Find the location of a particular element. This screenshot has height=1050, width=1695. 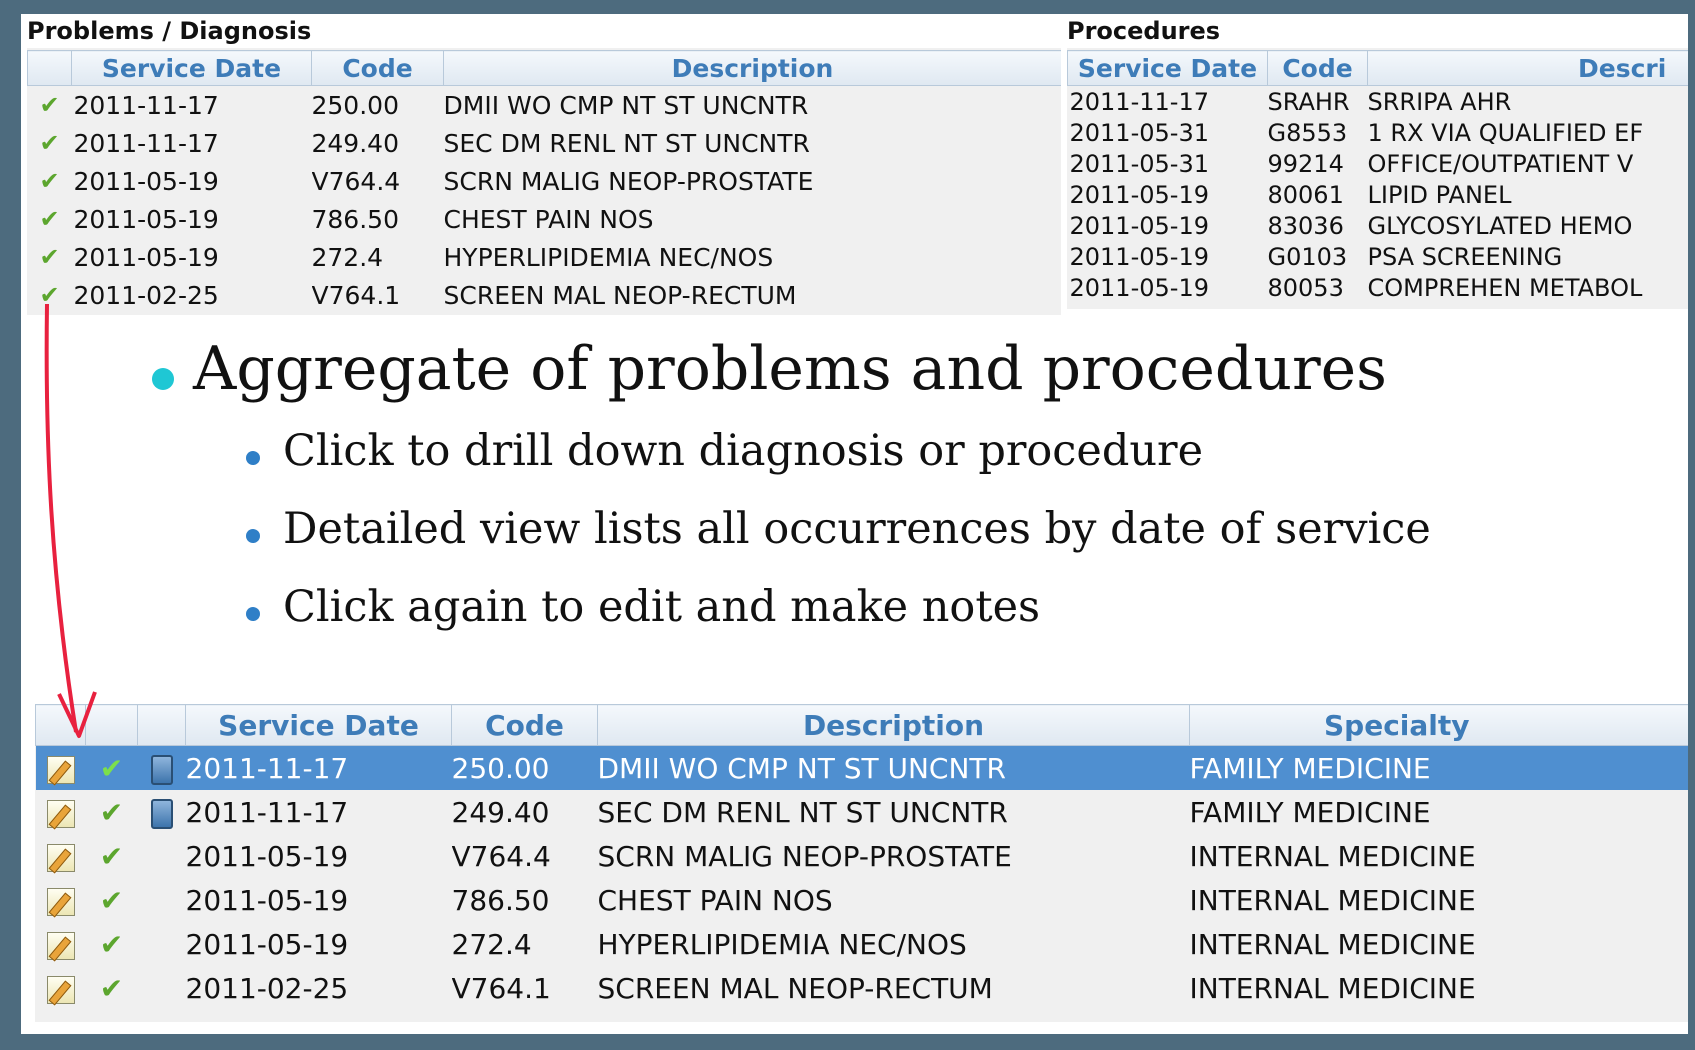

drill-down-arrow is located at coordinates (70, 520).